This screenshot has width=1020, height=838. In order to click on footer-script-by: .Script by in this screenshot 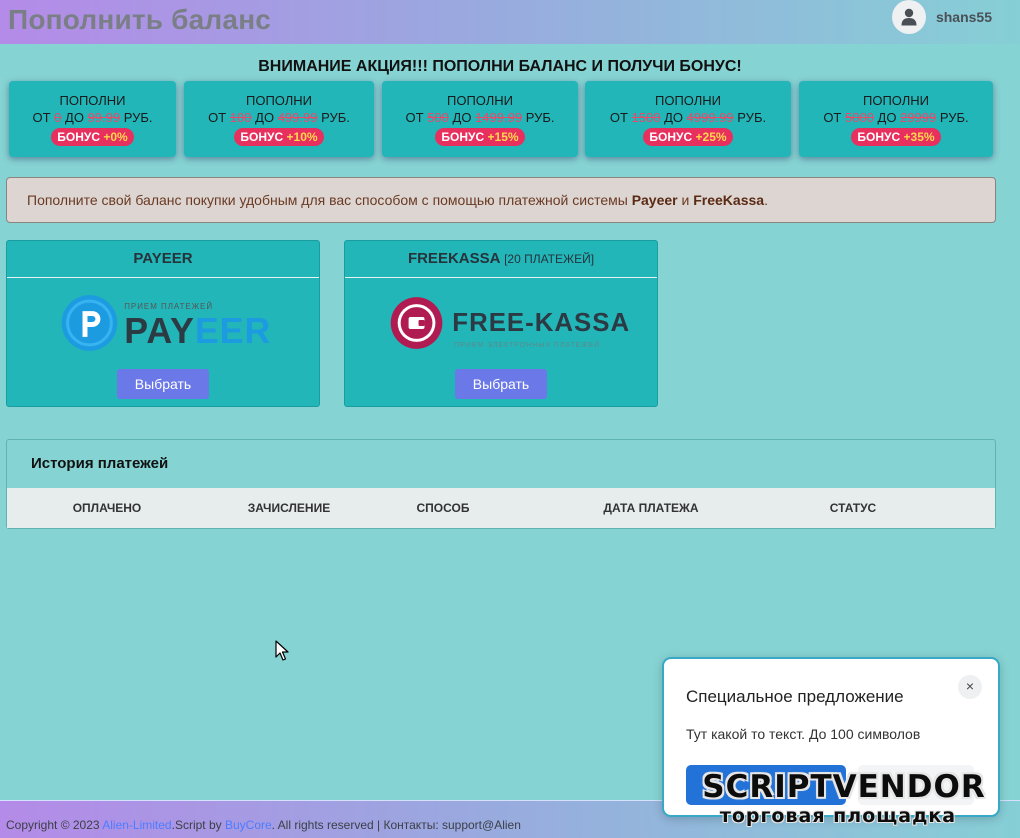, I will do `click(198, 825)`.